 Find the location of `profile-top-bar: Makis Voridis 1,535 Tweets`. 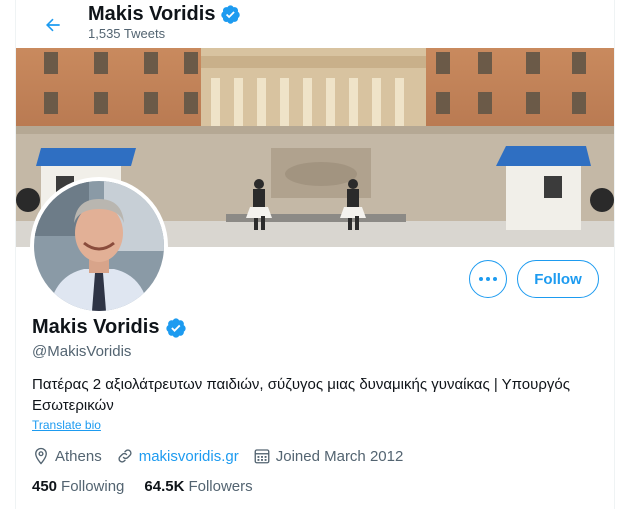

profile-top-bar: Makis Voridis 1,535 Tweets is located at coordinates (315, 24).